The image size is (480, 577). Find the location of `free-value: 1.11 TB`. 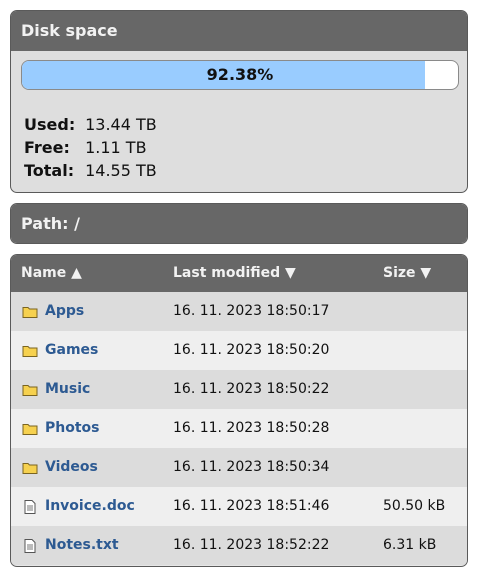

free-value: 1.11 TB is located at coordinates (116, 147).